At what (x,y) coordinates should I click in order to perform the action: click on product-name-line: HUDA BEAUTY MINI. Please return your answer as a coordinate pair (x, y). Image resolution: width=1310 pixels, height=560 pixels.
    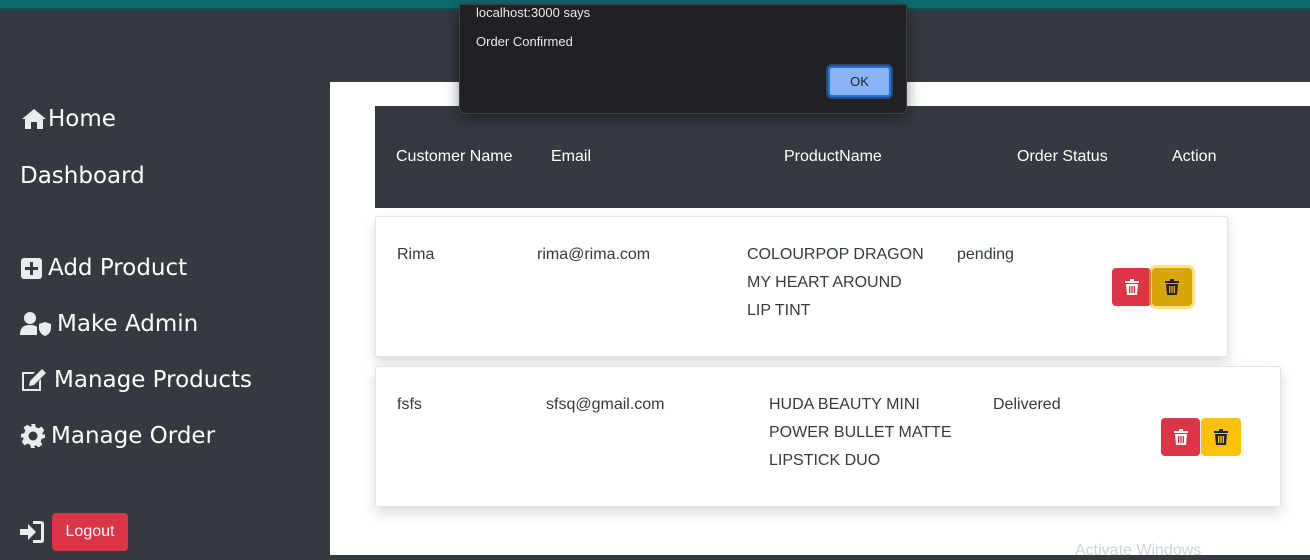
    Looking at the image, I should click on (844, 404).